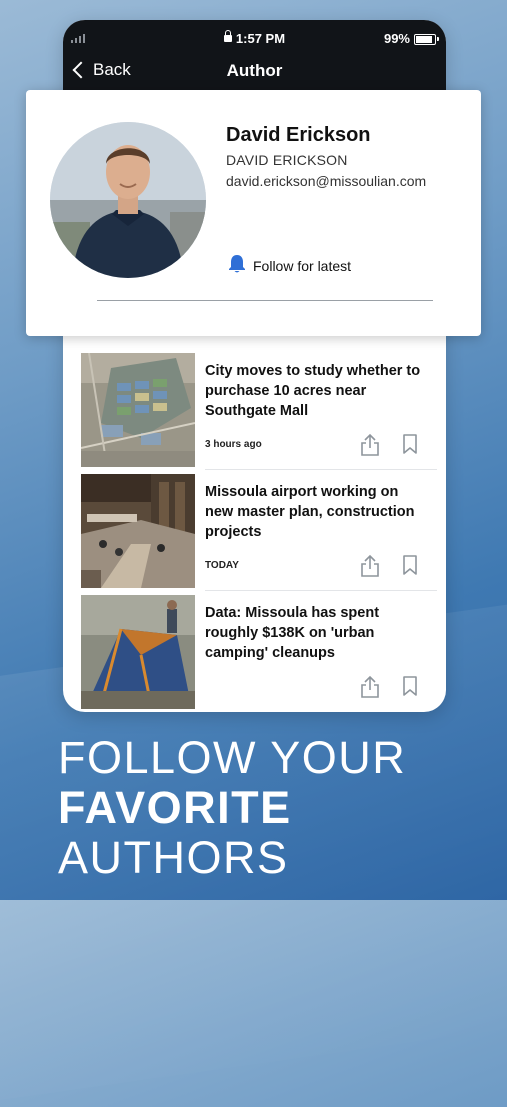 The image size is (507, 1107). Describe the element at coordinates (227, 36) in the screenshot. I see `lock-icon` at that location.